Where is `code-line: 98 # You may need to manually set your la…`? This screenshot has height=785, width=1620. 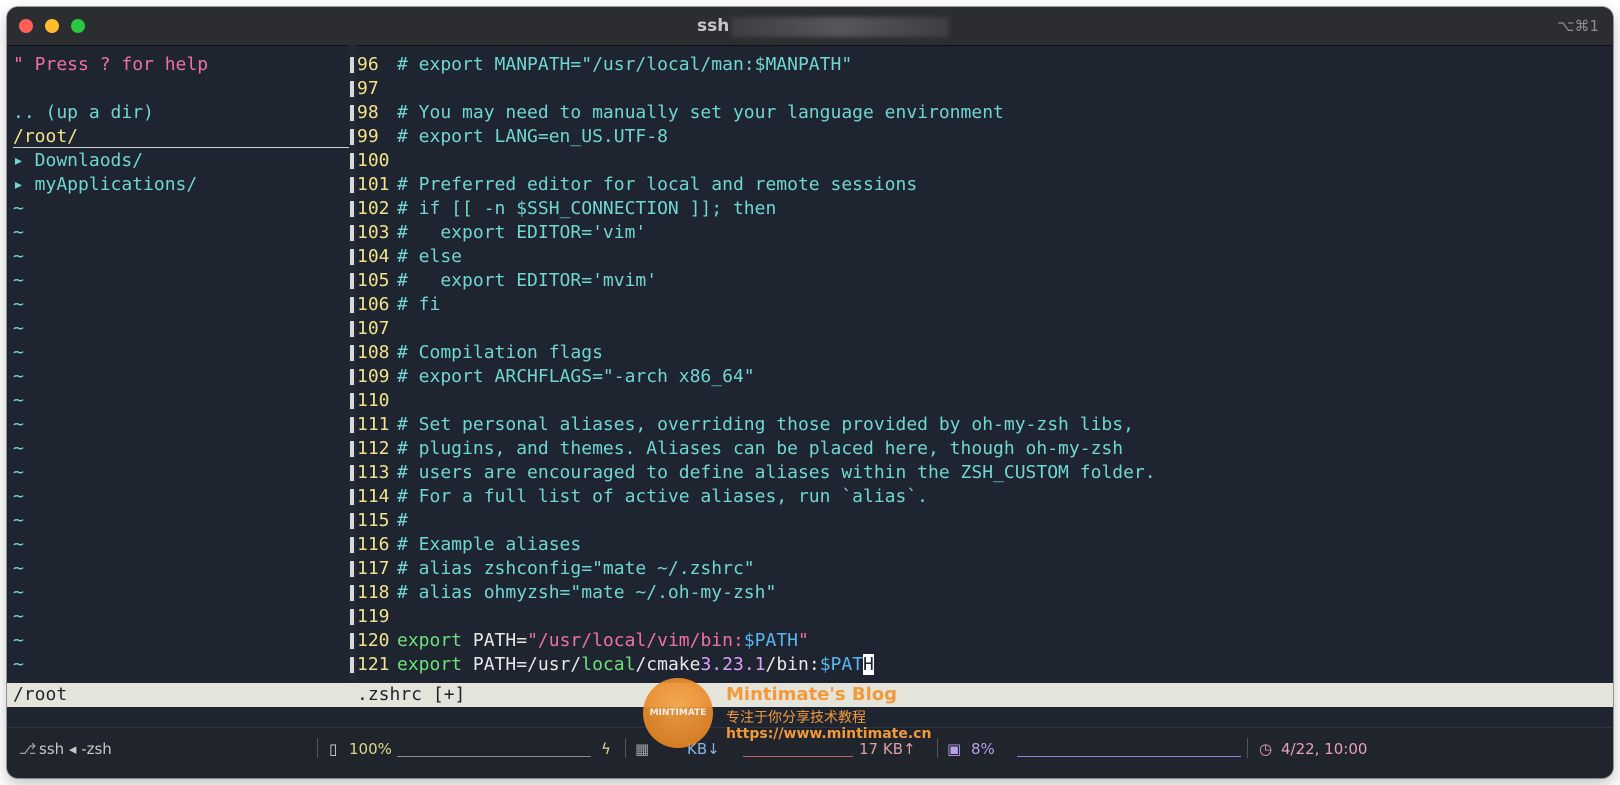
code-line: 98 # You may need to manually set your la… is located at coordinates (680, 113).